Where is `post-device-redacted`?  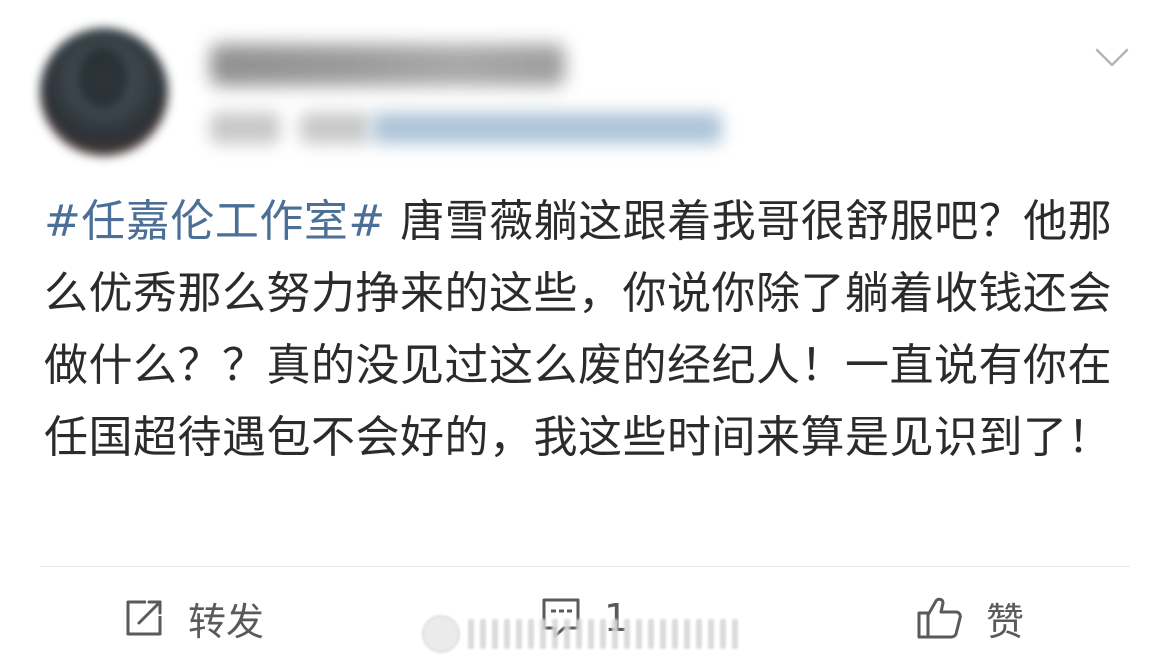 post-device-redacted is located at coordinates (547, 128).